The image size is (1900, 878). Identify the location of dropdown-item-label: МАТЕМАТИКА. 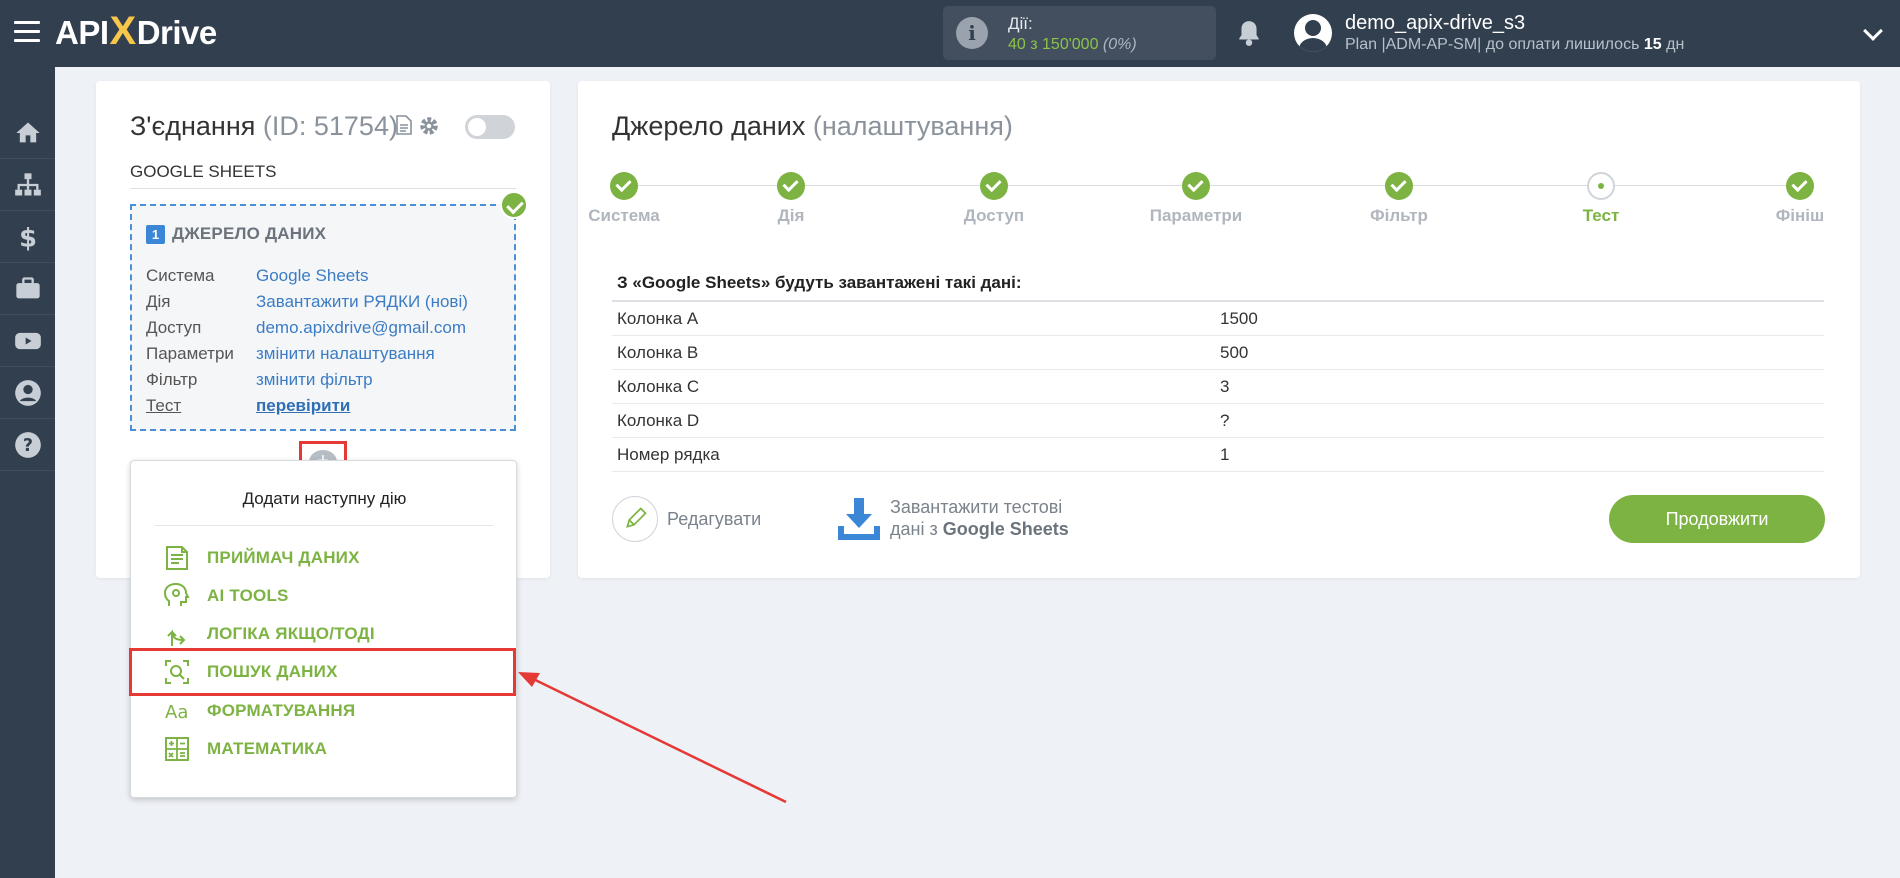
(267, 748).